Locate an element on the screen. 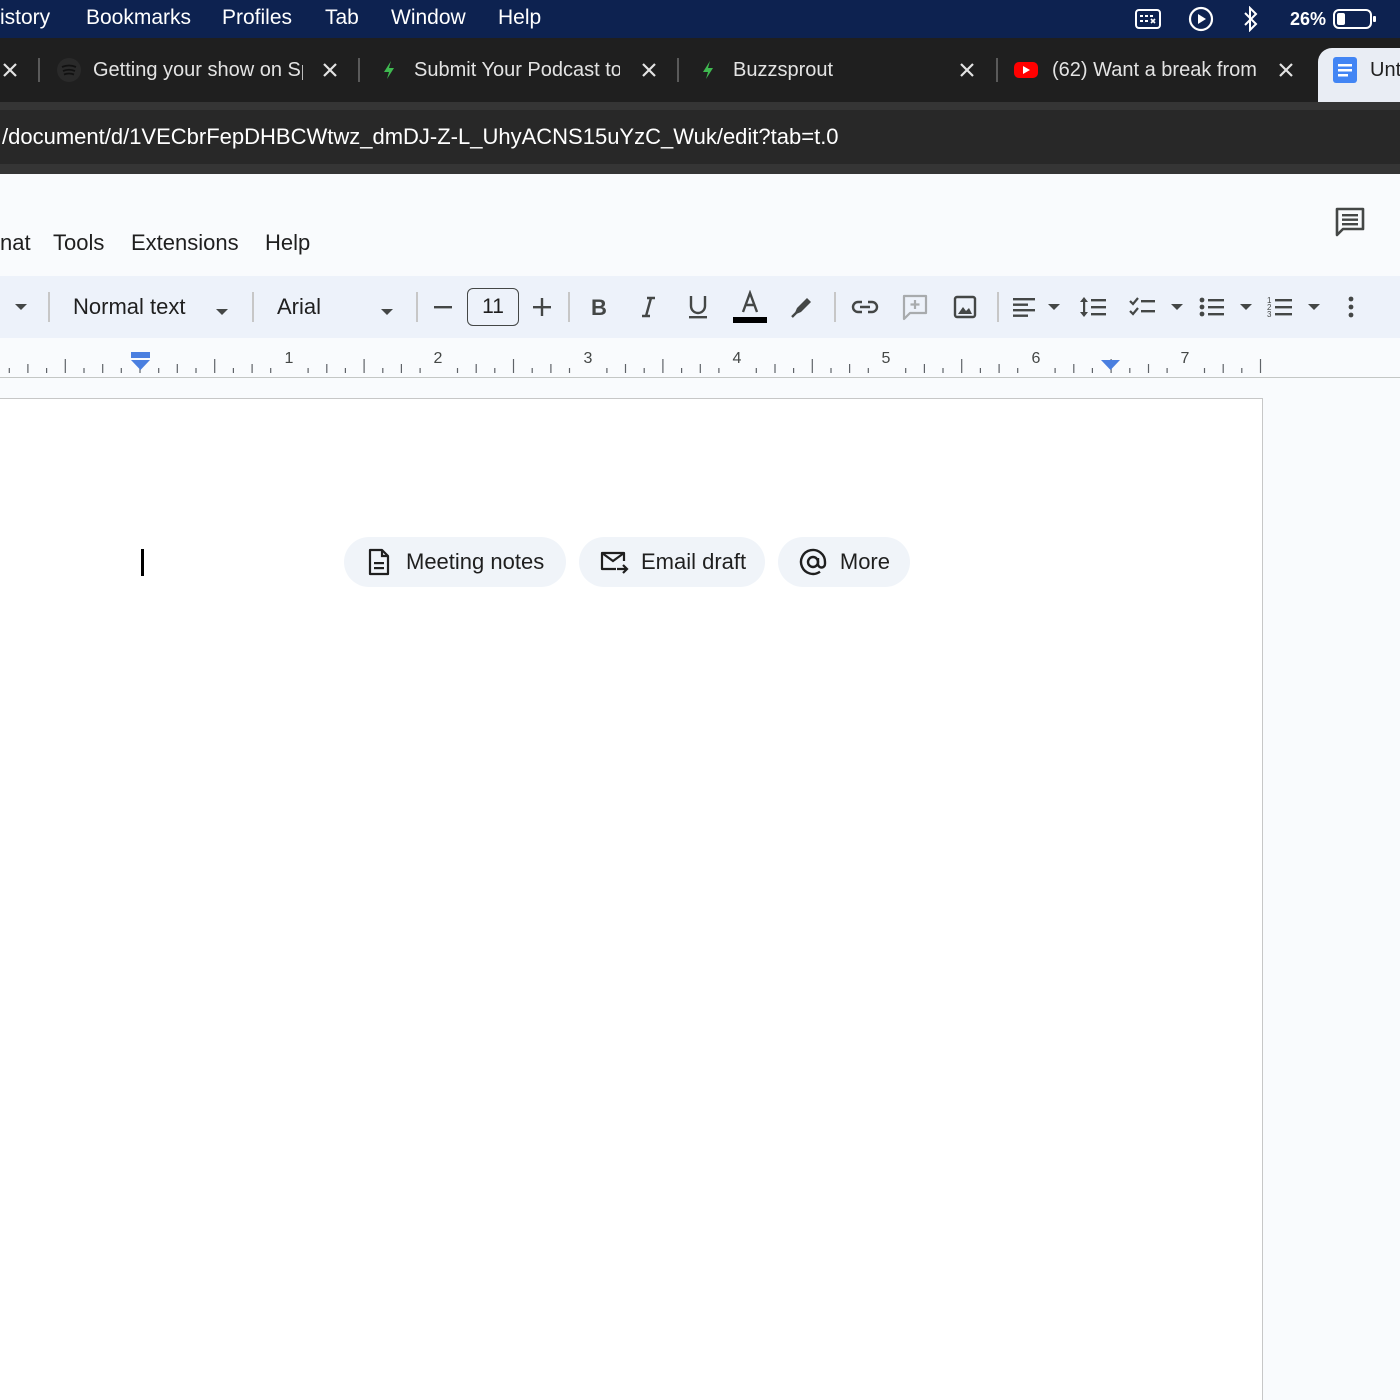 Image resolution: width=1400 pixels, height=1400 pixels. tab-title: (62) Want a break from is located at coordinates (1154, 70).